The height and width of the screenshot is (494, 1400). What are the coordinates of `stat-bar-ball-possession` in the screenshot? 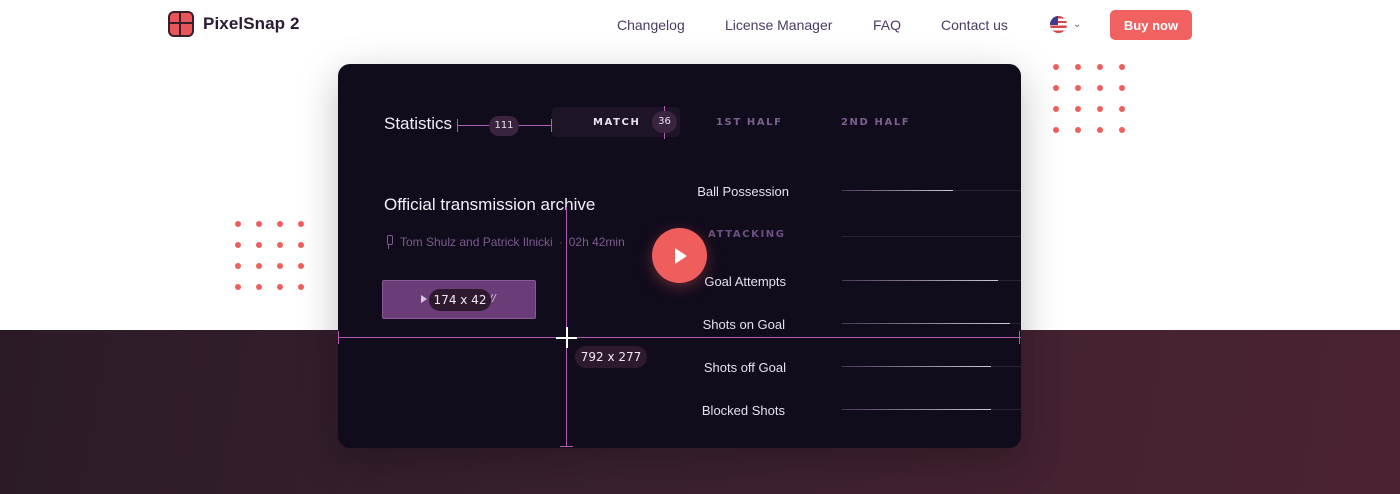 It's located at (931, 190).